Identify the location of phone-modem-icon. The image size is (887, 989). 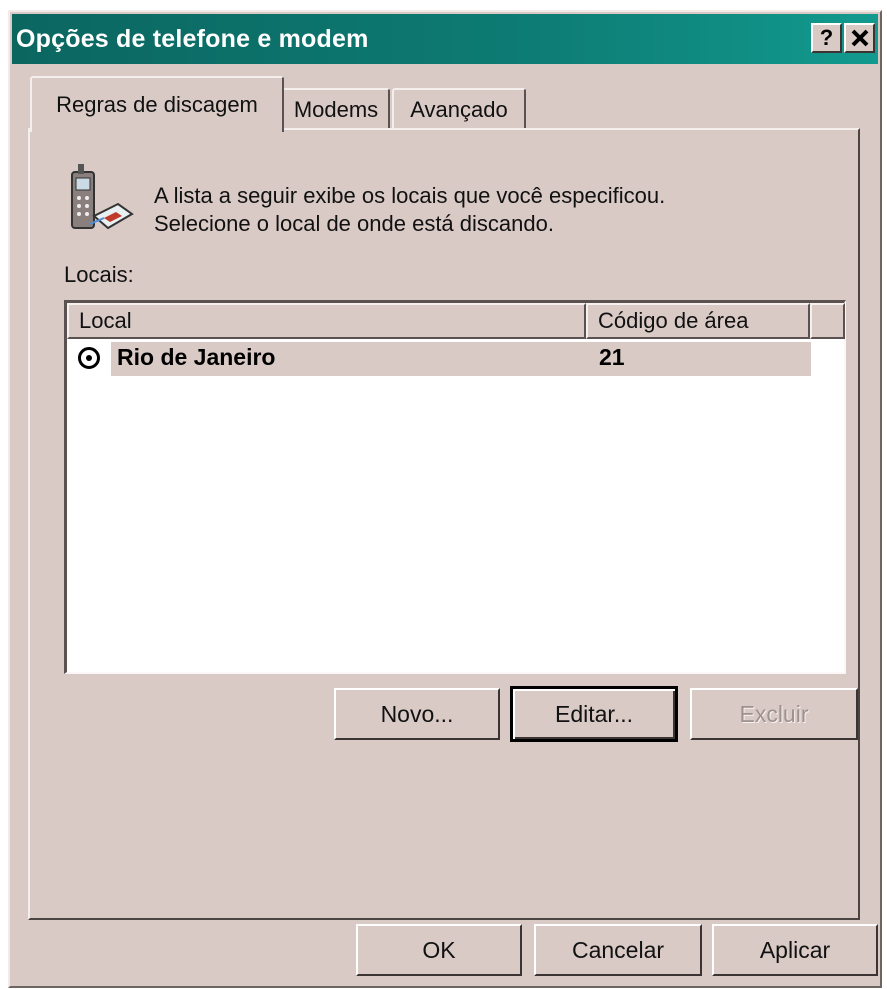
(102, 197).